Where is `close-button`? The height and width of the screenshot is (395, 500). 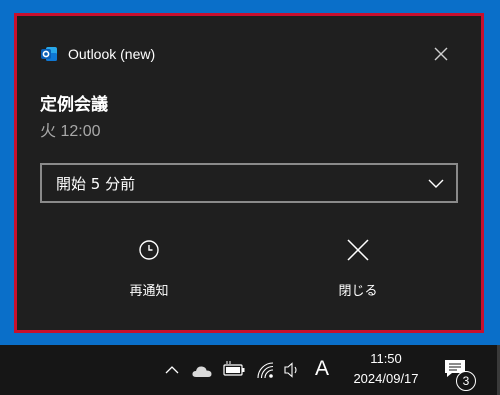 close-button is located at coordinates (441, 54).